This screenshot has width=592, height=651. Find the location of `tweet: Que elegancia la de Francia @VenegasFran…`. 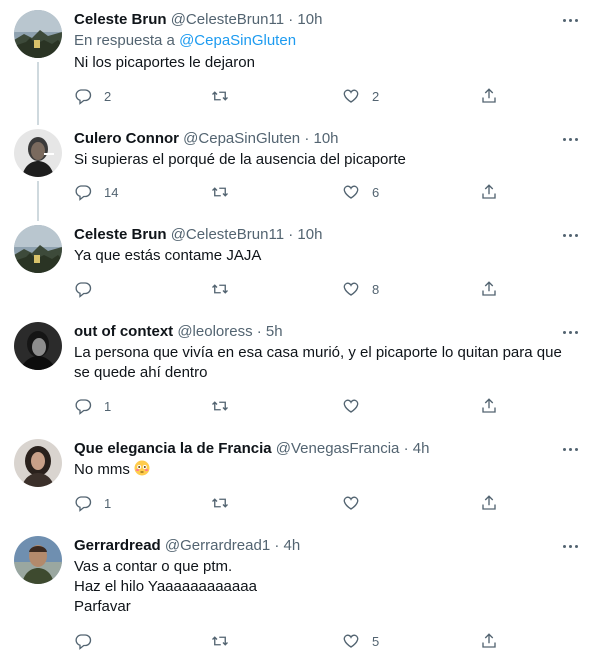

tweet: Que elegancia la de Francia @VenegasFran… is located at coordinates (296, 479).